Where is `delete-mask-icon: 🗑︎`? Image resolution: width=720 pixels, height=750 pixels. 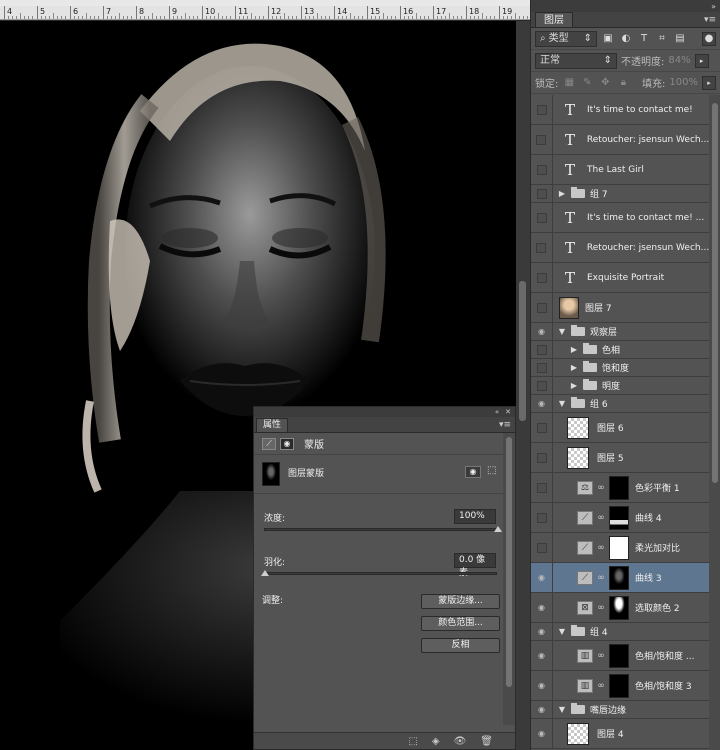 delete-mask-icon: 🗑︎ is located at coordinates (486, 741).